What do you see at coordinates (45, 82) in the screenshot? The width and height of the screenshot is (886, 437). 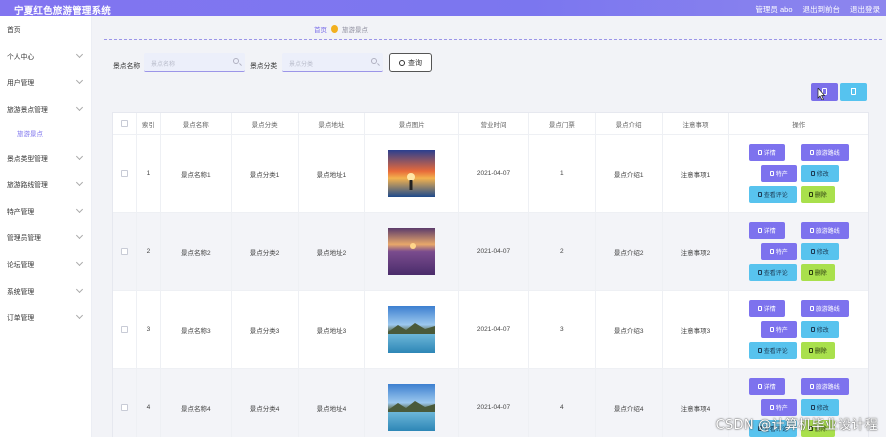 I see `sidebar-item-users: 用户管理` at bounding box center [45, 82].